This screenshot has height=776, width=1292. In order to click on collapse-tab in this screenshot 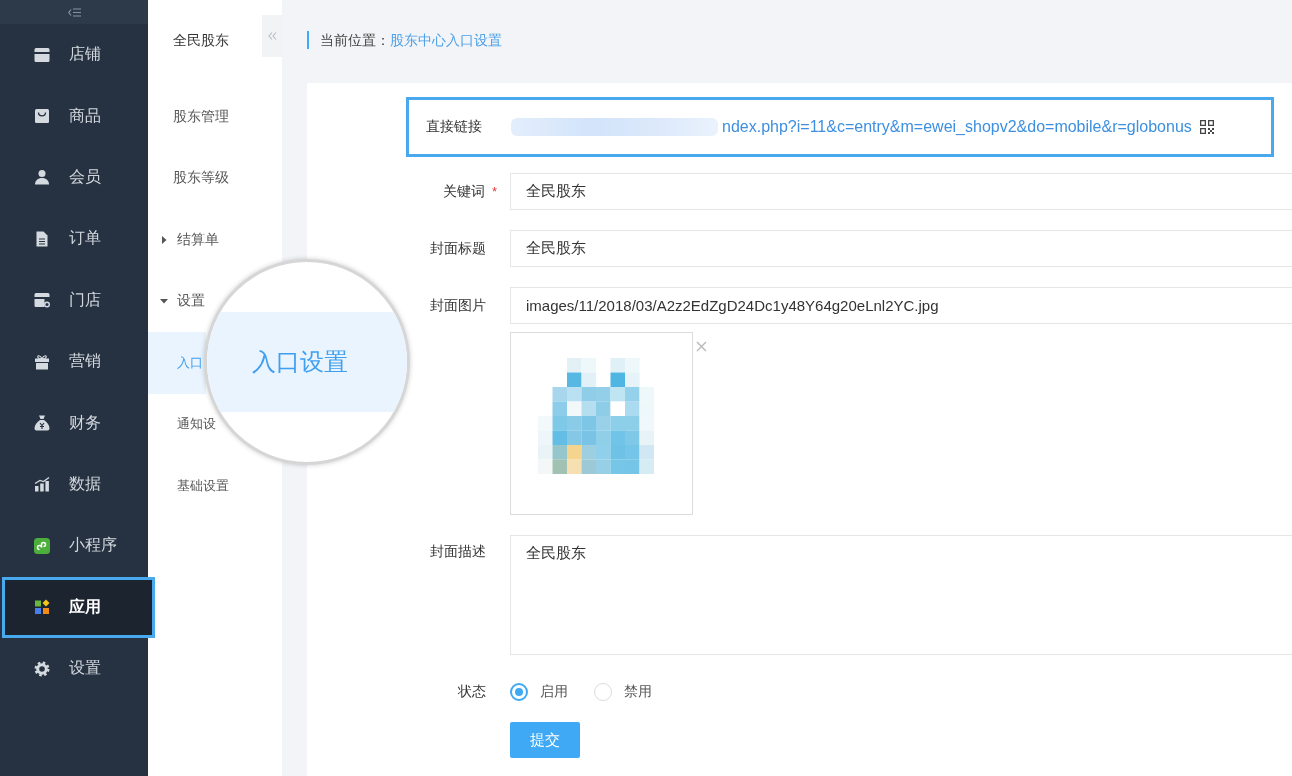, I will do `click(272, 36)`.